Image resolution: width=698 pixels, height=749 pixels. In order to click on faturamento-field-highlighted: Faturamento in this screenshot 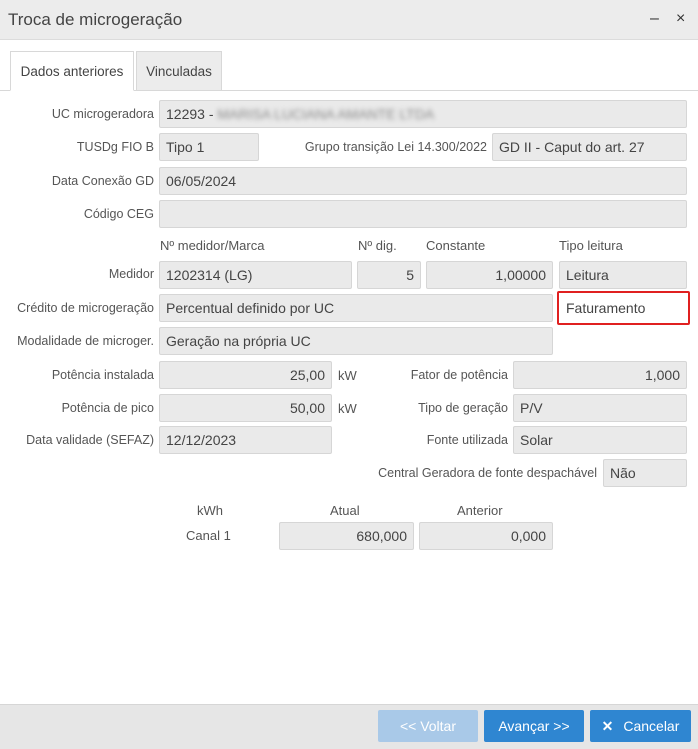, I will do `click(623, 308)`.